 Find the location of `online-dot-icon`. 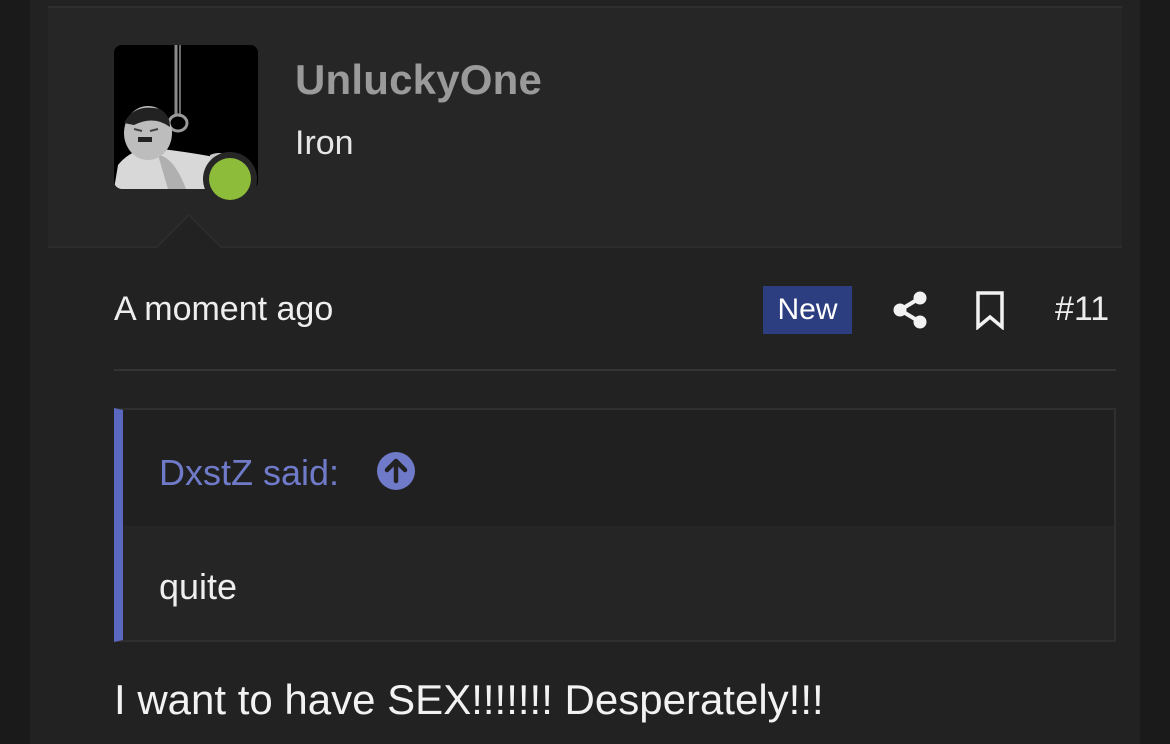

online-dot-icon is located at coordinates (230, 179).